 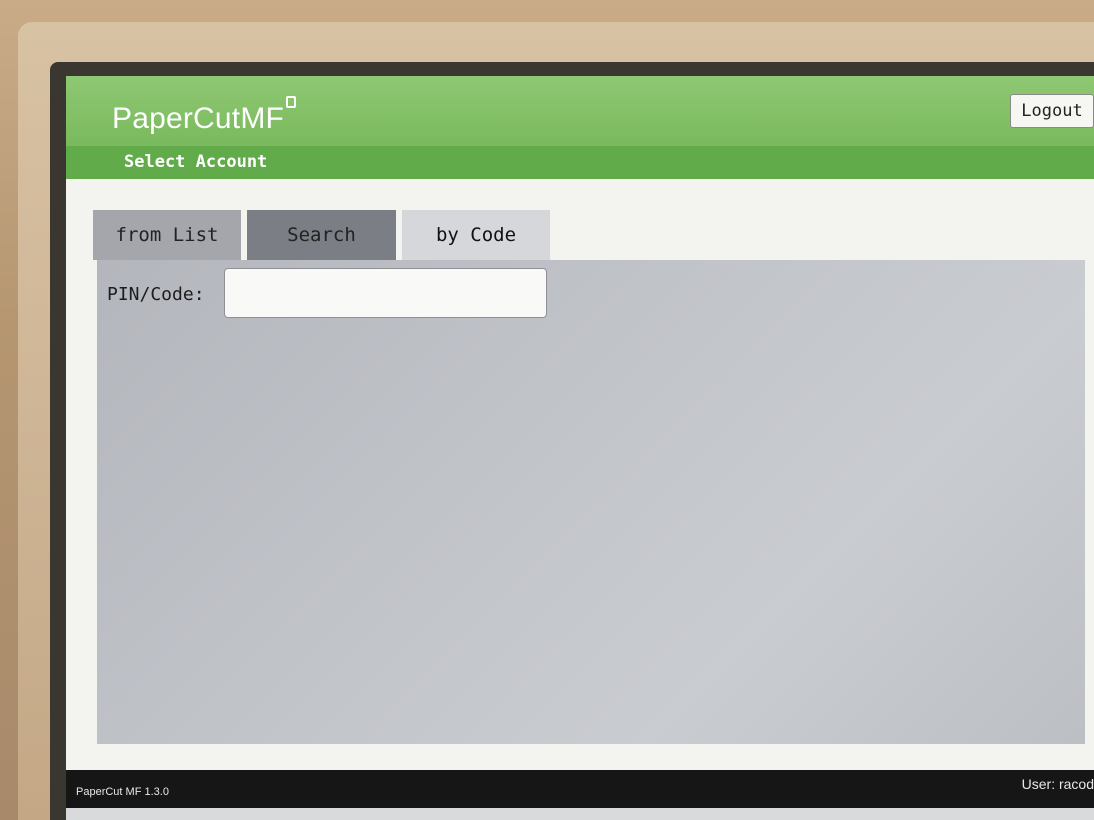 I want to click on footer-bar: PaperCut MF 1.3.0 User: racod, so click(x=580, y=789).